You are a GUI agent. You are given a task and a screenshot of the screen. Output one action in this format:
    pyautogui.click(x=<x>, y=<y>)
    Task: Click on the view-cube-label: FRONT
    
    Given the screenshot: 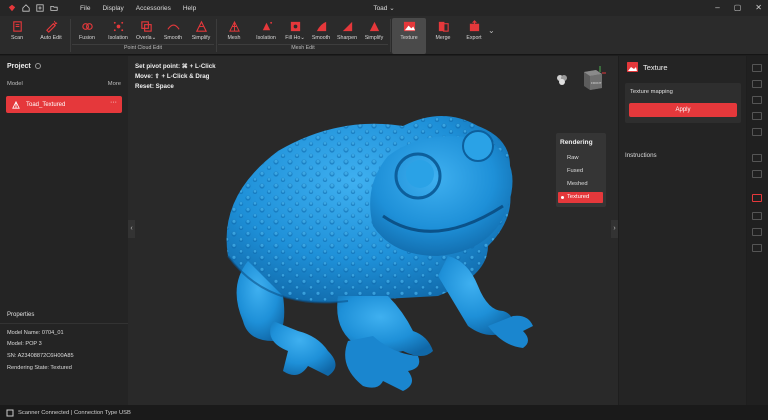 What is the action you would take?
    pyautogui.click(x=596, y=83)
    